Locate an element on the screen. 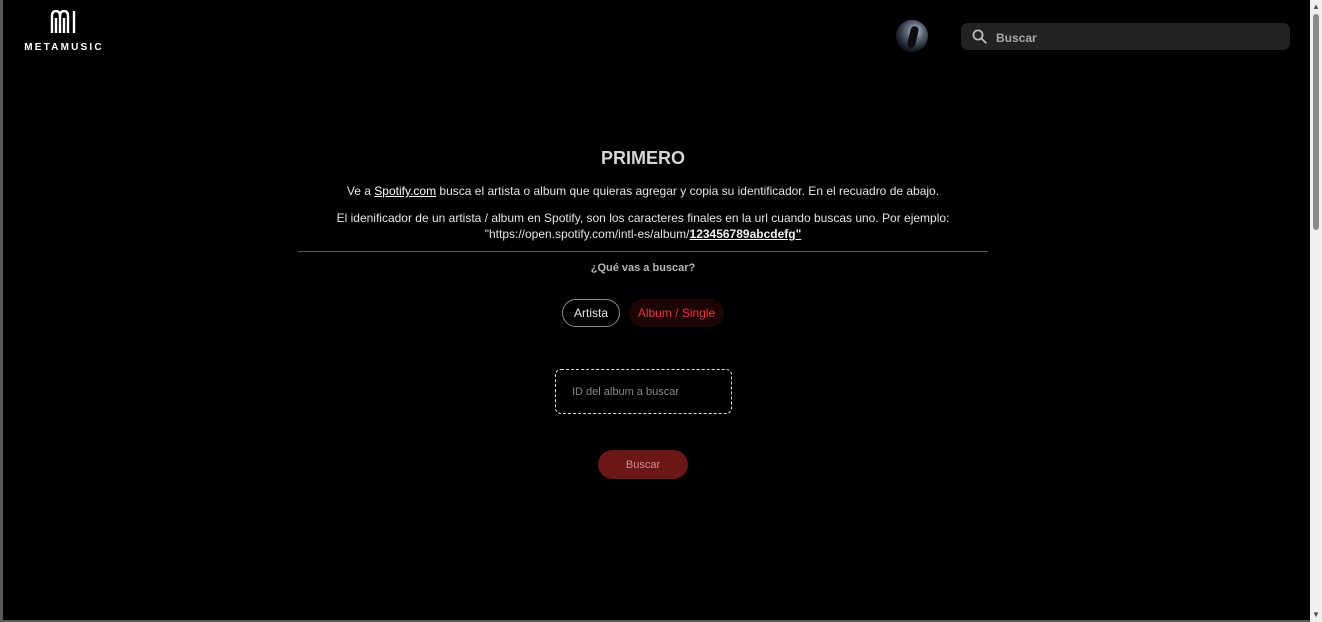  scroll-down-arrow-icon: ▼ is located at coordinates (1316, 615).